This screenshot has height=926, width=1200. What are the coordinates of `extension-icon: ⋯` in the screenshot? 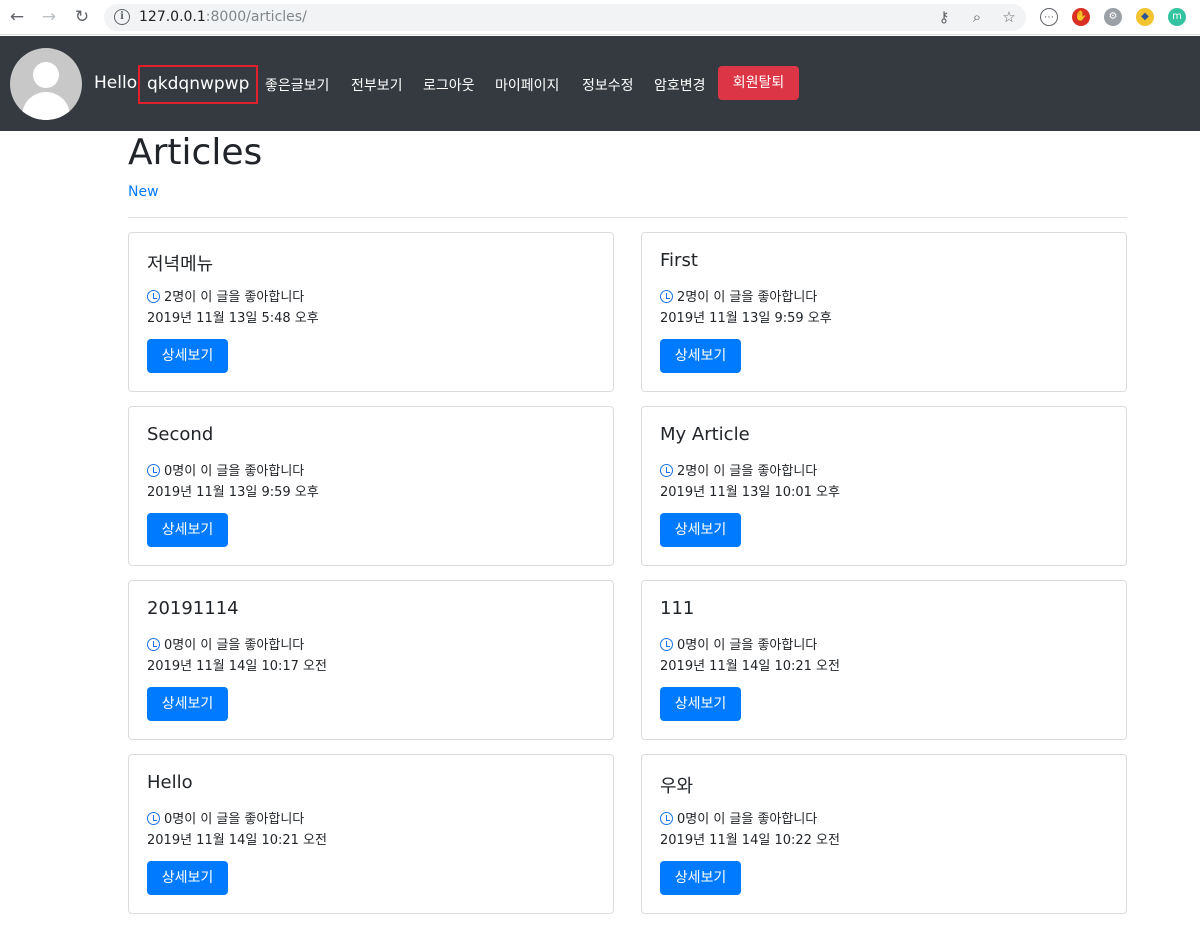 It's located at (1049, 17).